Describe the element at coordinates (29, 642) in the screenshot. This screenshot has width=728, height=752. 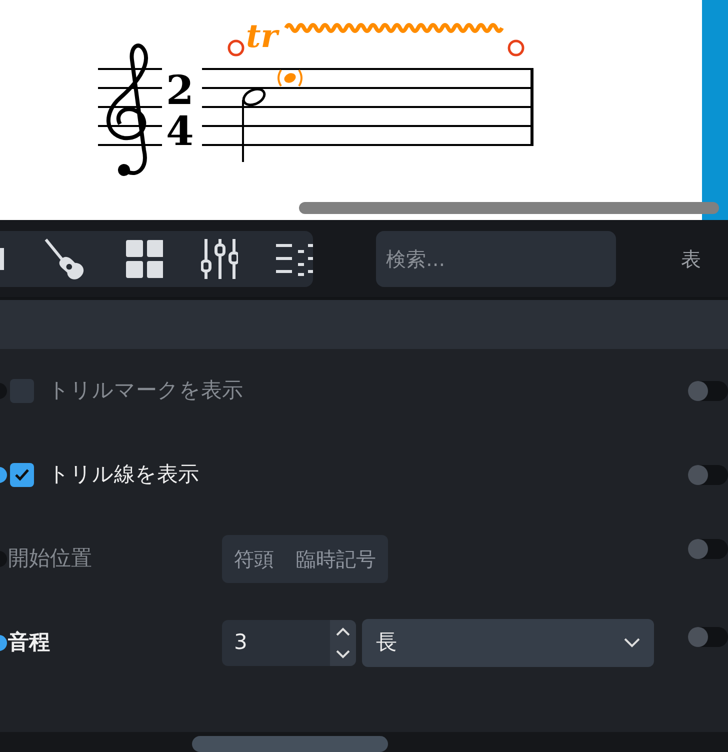
I see `property-label: 音程` at that location.